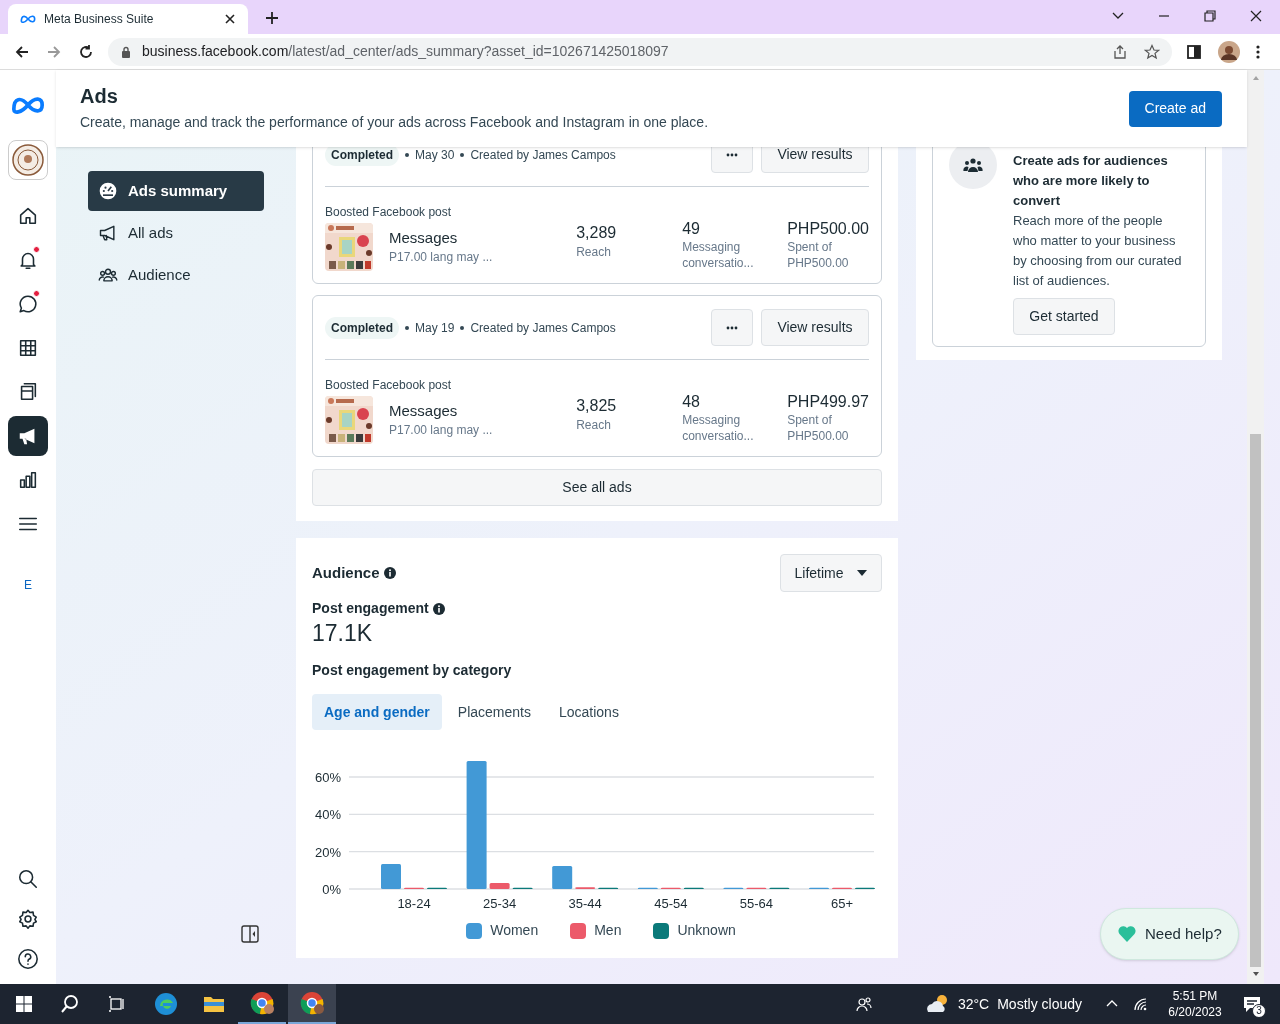 The image size is (1280, 1024). Describe the element at coordinates (1259, 1011) in the screenshot. I see `notification-count: 3` at that location.